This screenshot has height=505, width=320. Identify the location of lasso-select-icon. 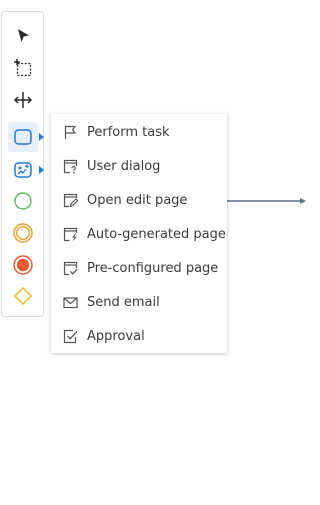
(23, 68).